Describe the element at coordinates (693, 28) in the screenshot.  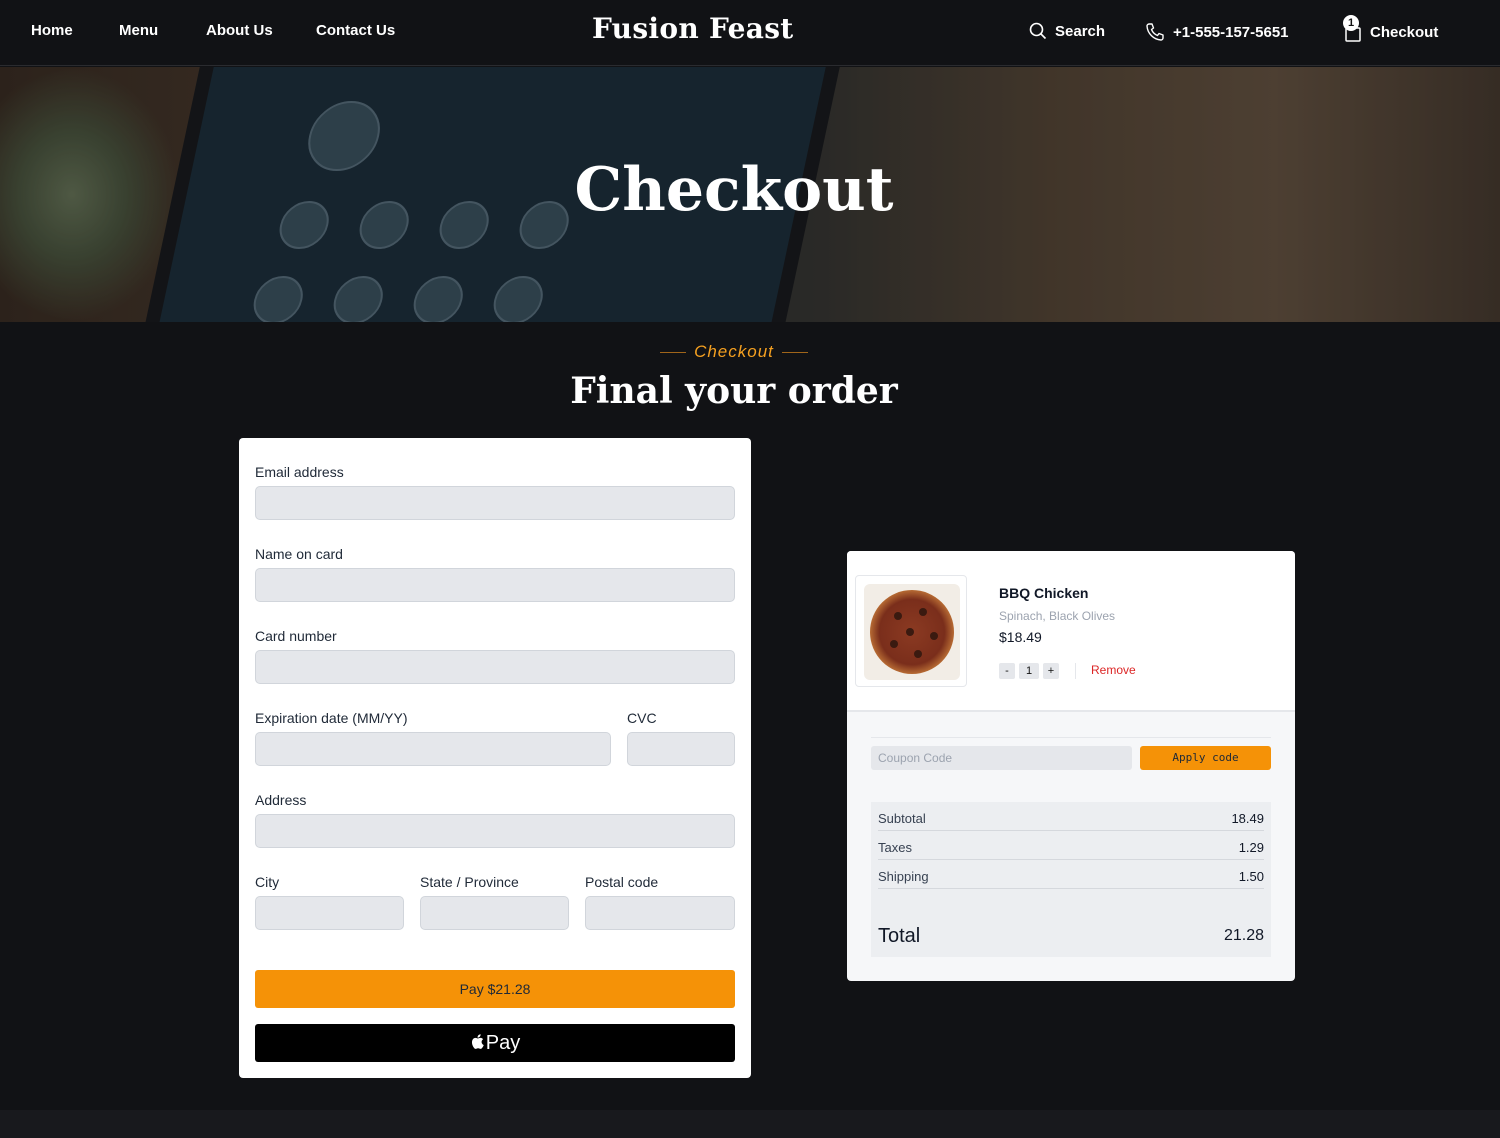
I see `brand-logo: Fusion Feast` at that location.